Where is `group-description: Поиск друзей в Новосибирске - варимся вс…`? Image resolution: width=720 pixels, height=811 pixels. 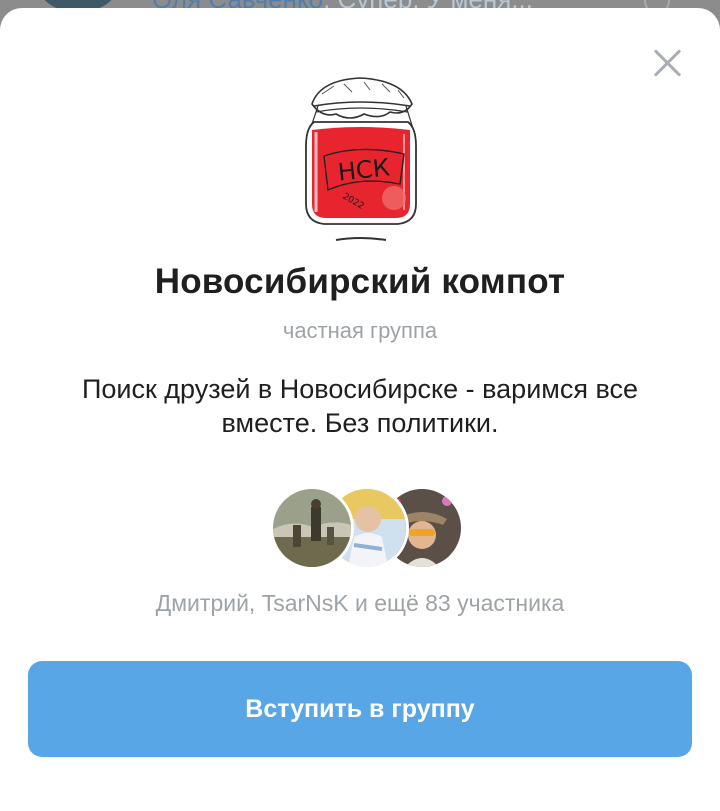 group-description: Поиск друзей в Новосибирске - варимся вс… is located at coordinates (360, 406).